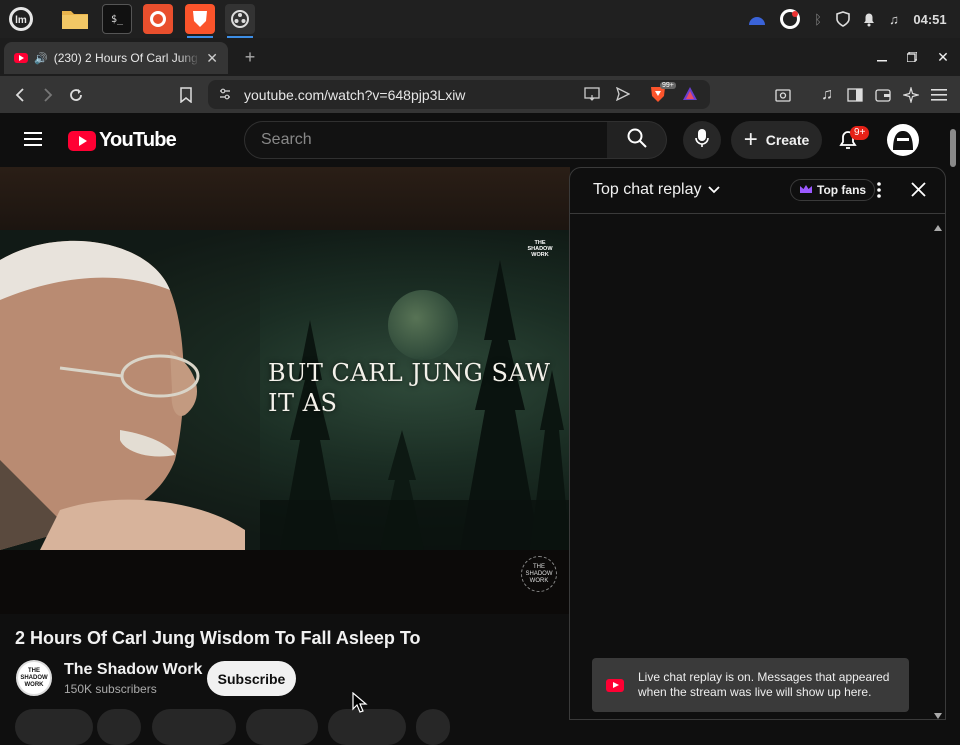 The image size is (960, 745). I want to click on wallet-icon, so click(883, 95).